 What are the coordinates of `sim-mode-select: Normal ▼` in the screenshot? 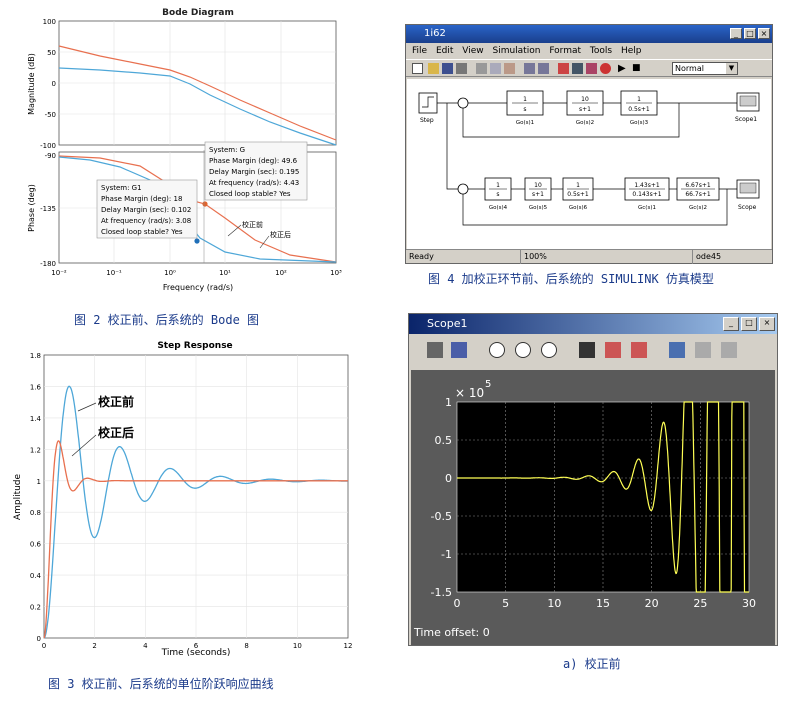 It's located at (705, 68).